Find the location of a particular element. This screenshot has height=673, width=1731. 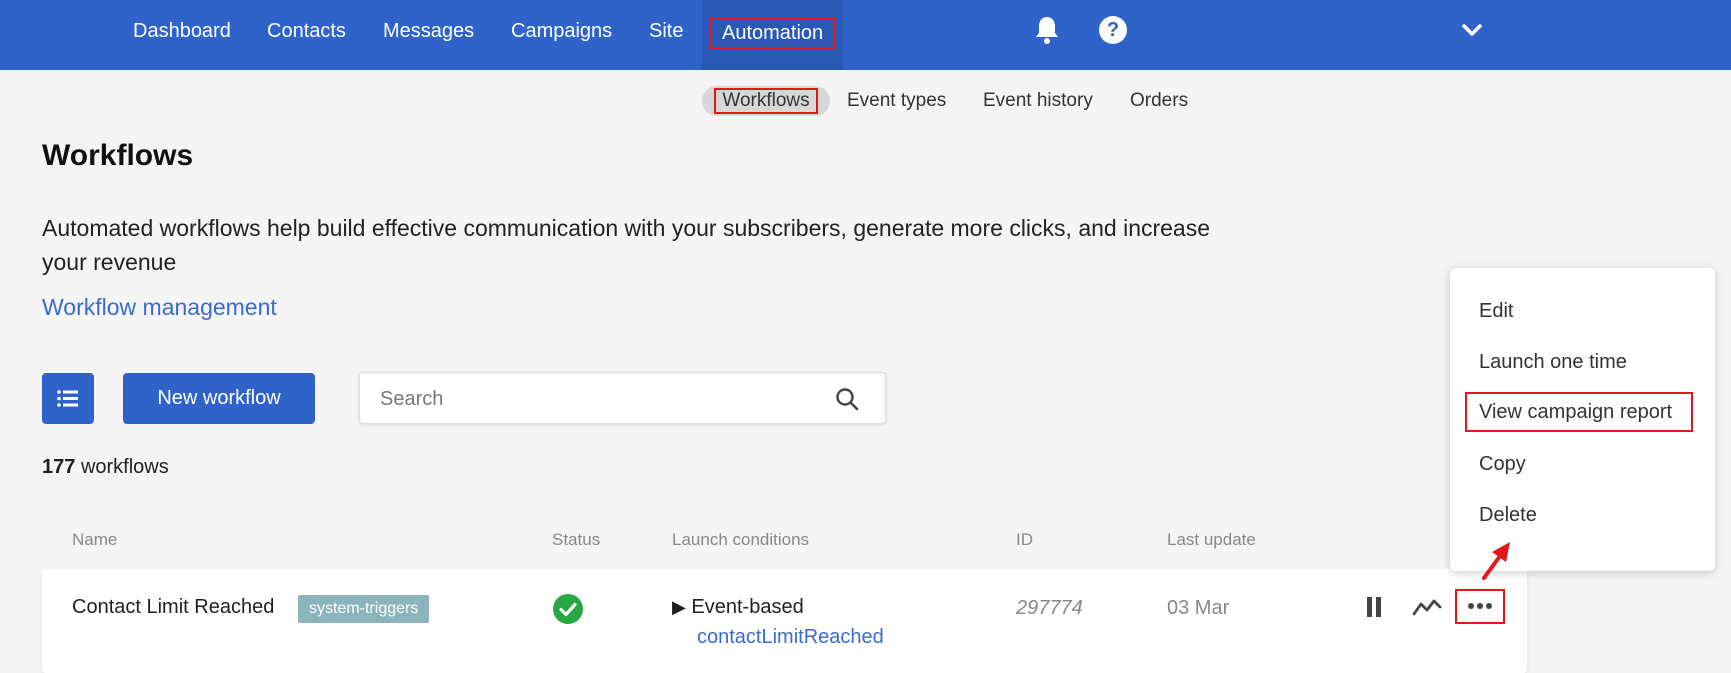

more-actions-button is located at coordinates (1480, 606).